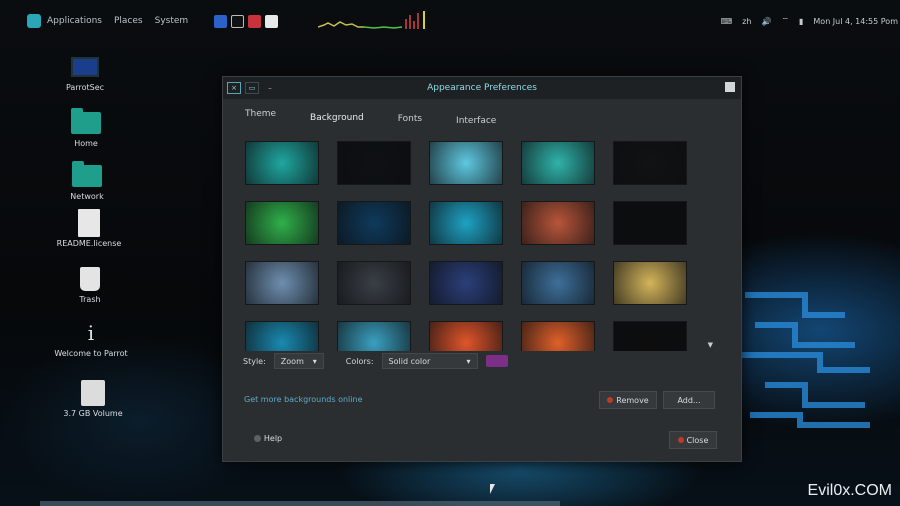 Image resolution: width=900 pixels, height=506 pixels. Describe the element at coordinates (492, 489) in the screenshot. I see `mouse-pointer-icon` at that location.